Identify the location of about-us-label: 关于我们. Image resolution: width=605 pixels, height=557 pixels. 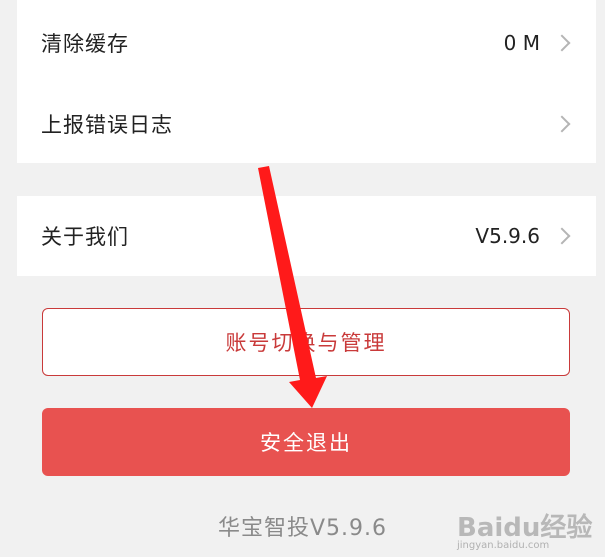
(85, 237).